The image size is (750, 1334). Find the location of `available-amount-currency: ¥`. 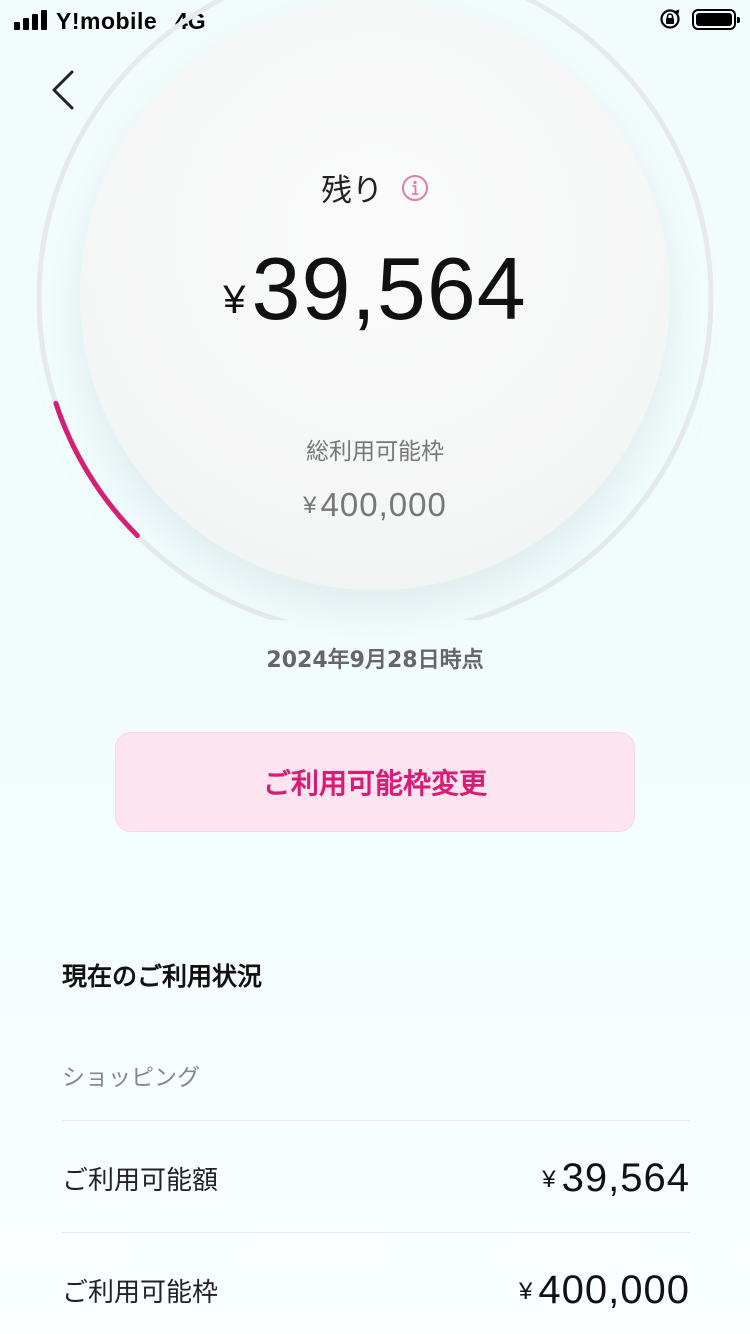

available-amount-currency: ¥ is located at coordinates (549, 1179).